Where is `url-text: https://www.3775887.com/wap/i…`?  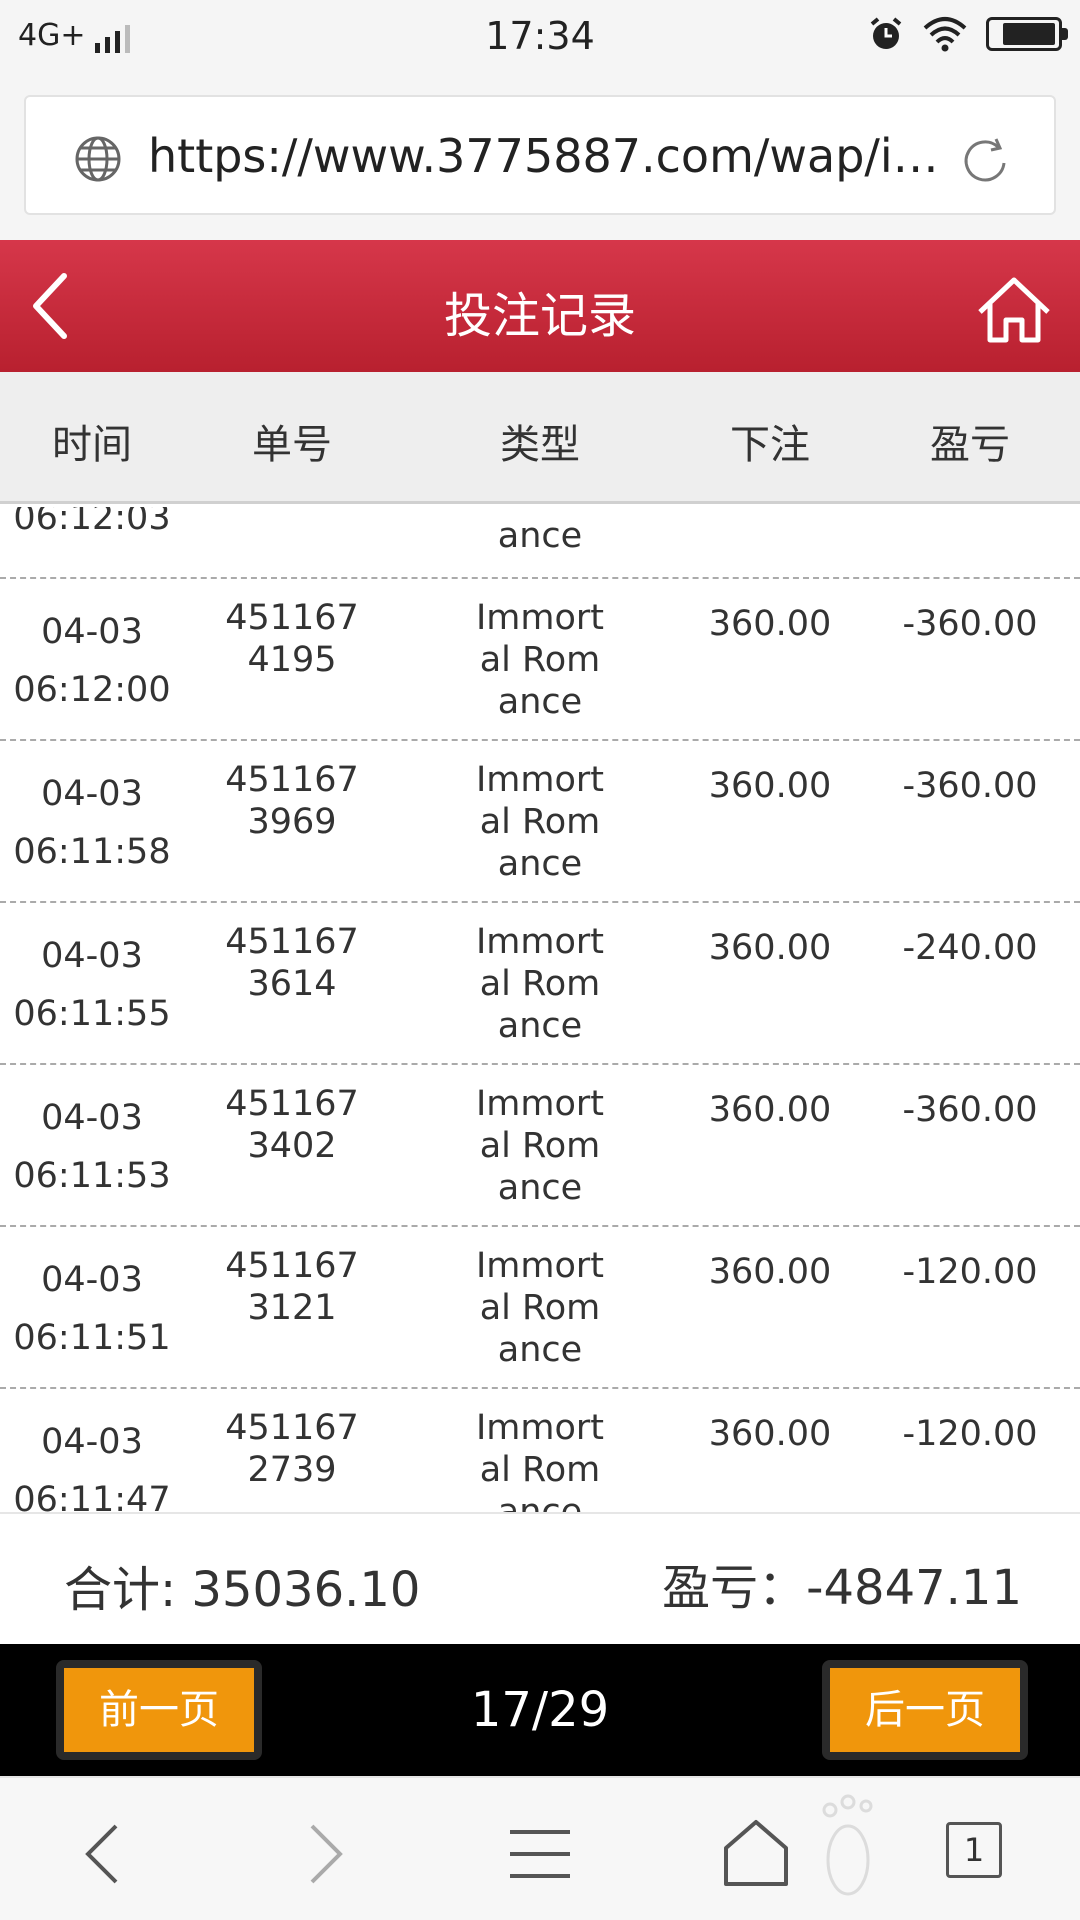 url-text: https://www.3775887.com/wap/i… is located at coordinates (553, 156).